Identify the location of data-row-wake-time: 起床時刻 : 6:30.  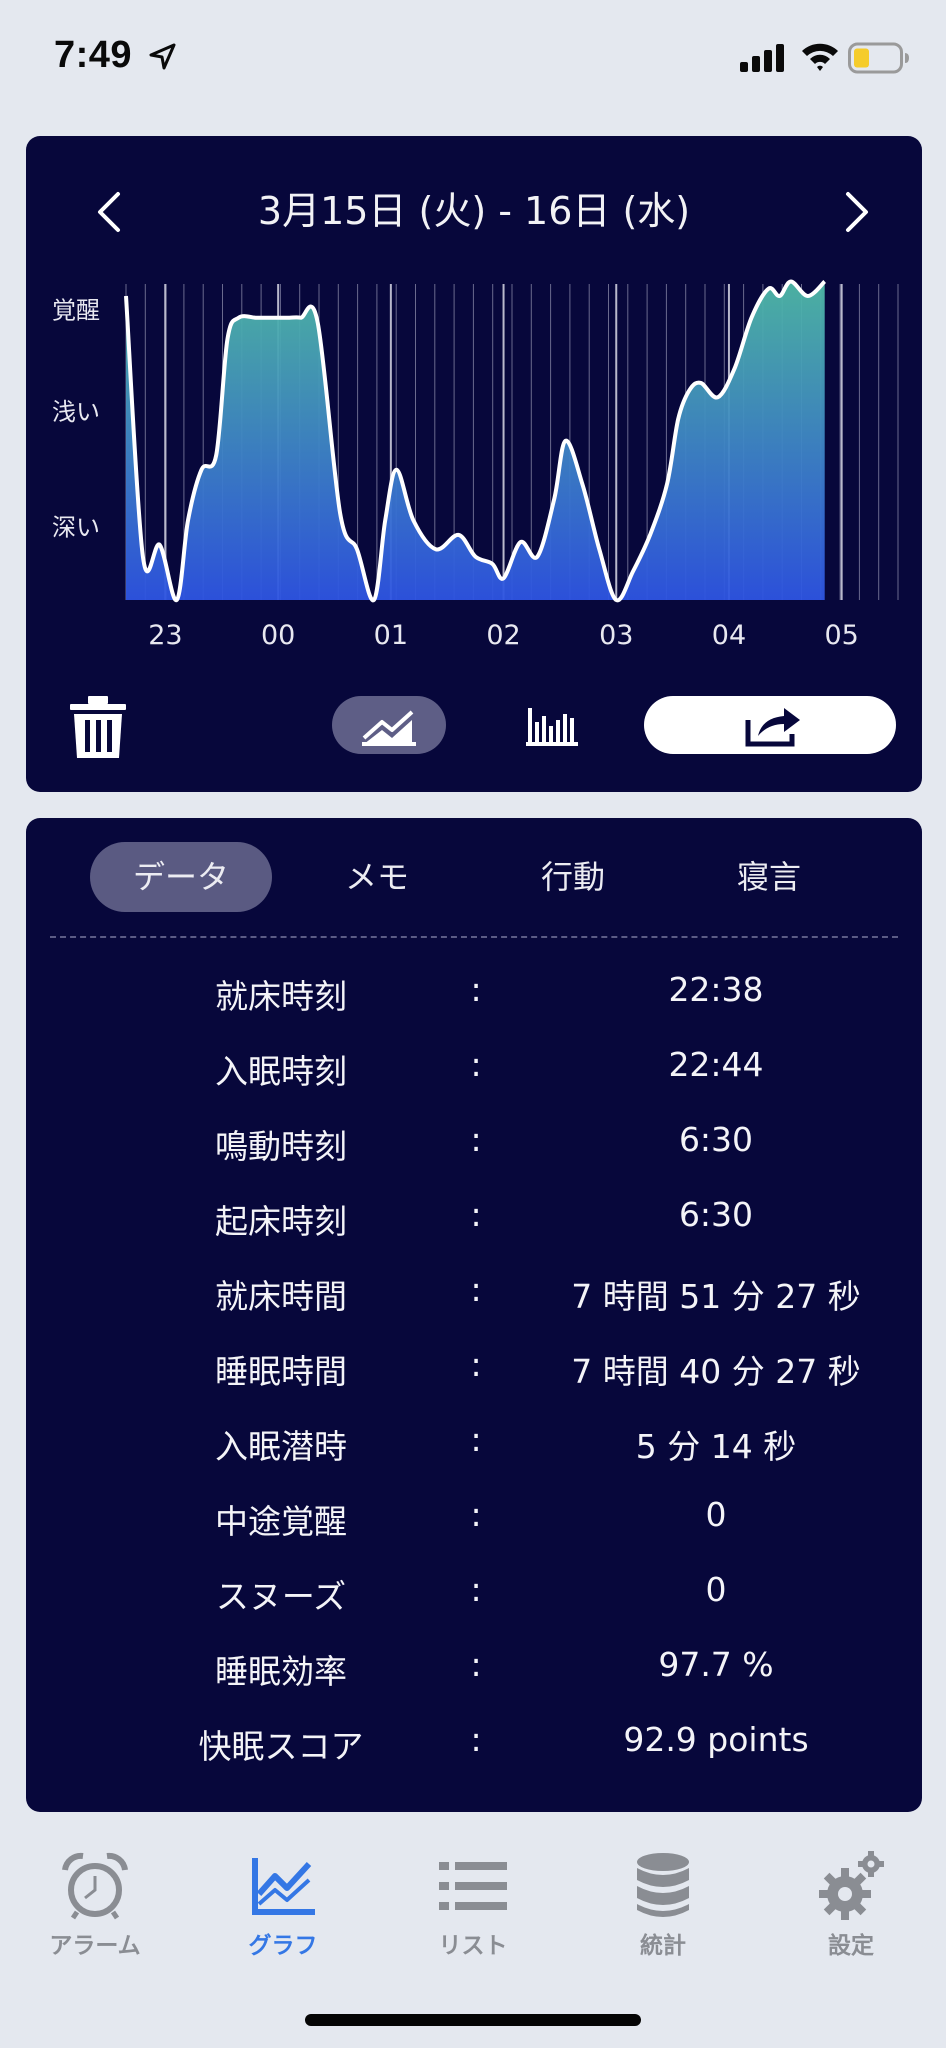
(474, 1214).